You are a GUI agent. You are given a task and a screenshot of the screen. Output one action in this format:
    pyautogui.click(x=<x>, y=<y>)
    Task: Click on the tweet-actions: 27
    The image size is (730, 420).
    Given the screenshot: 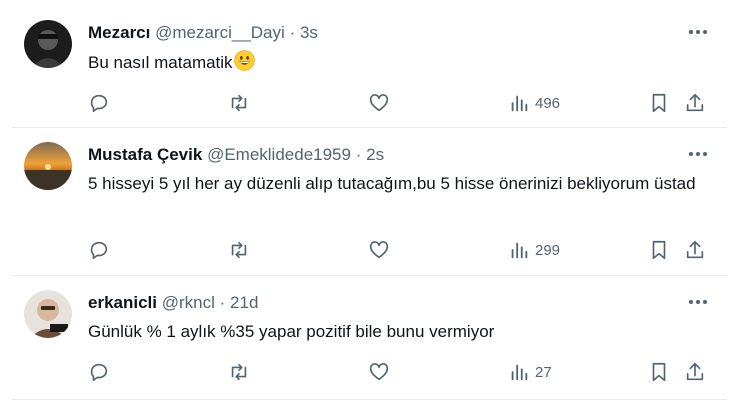 What is the action you would take?
    pyautogui.click(x=402, y=372)
    